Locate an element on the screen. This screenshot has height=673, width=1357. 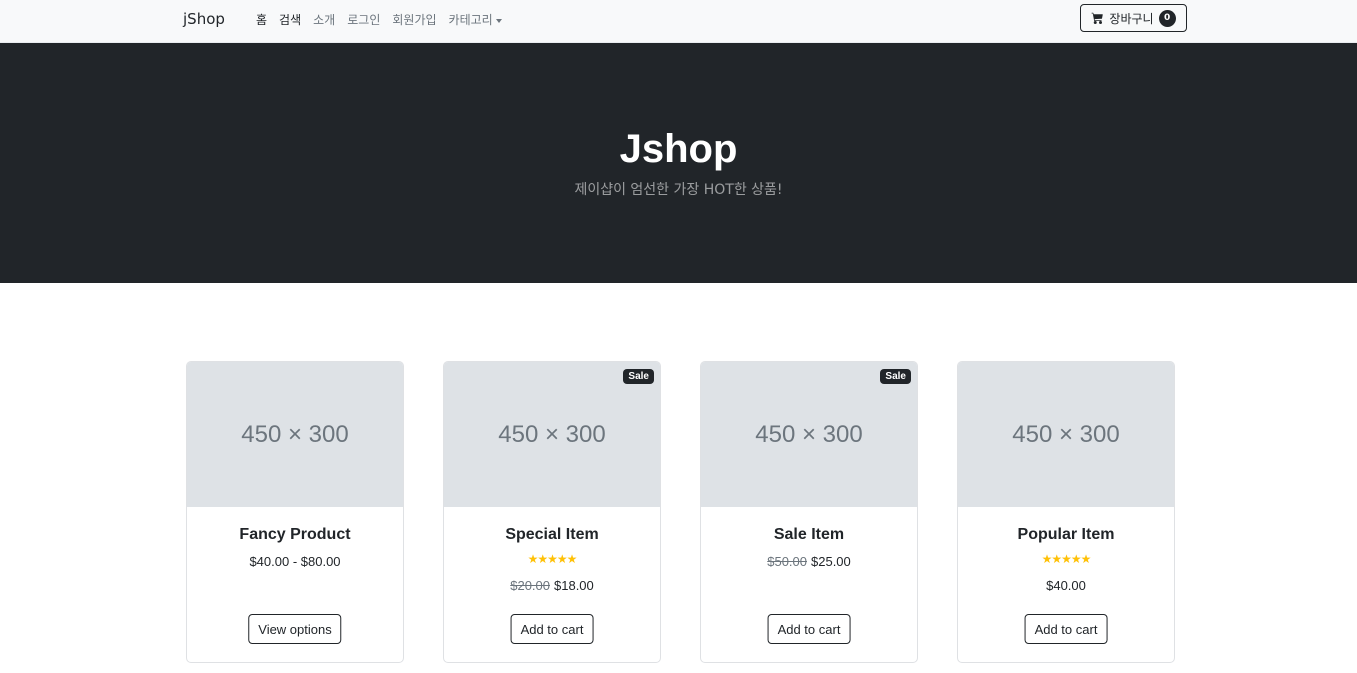
product-name: Special Item is located at coordinates (552, 534).